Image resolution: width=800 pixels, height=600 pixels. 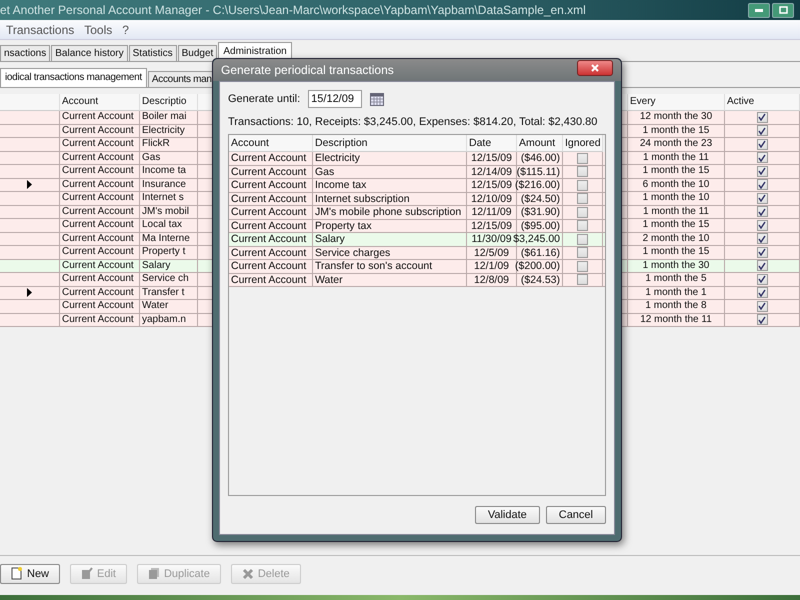 What do you see at coordinates (390, 185) in the screenshot?
I see `table-cell: Income tax` at bounding box center [390, 185].